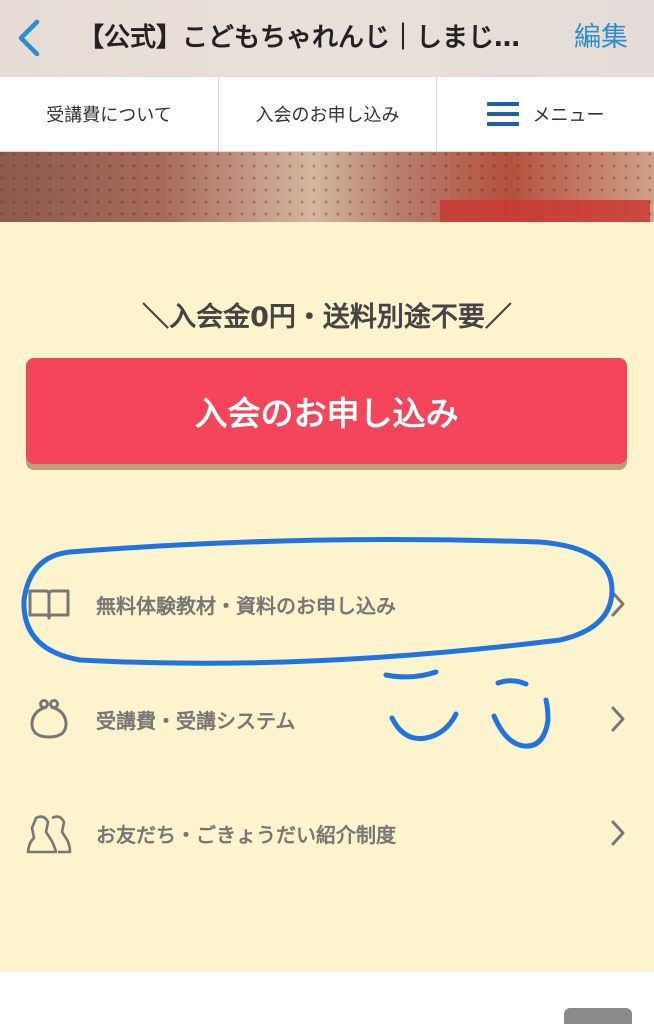 This screenshot has width=654, height=1024. Describe the element at coordinates (598, 1016) in the screenshot. I see `scroll-to-top-button` at that location.